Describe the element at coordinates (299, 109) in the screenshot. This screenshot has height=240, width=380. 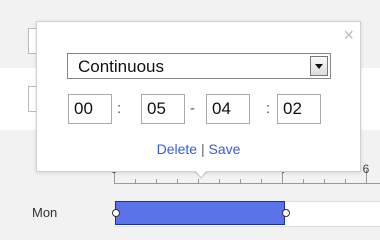
I see `end-minute-input` at that location.